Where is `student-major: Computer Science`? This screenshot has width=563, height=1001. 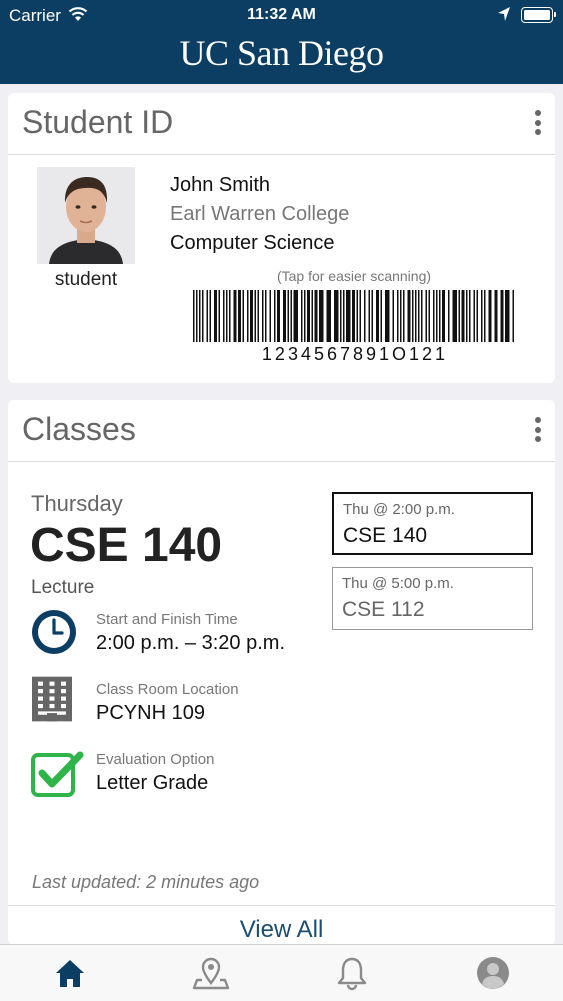
student-major: Computer Science is located at coordinates (252, 243).